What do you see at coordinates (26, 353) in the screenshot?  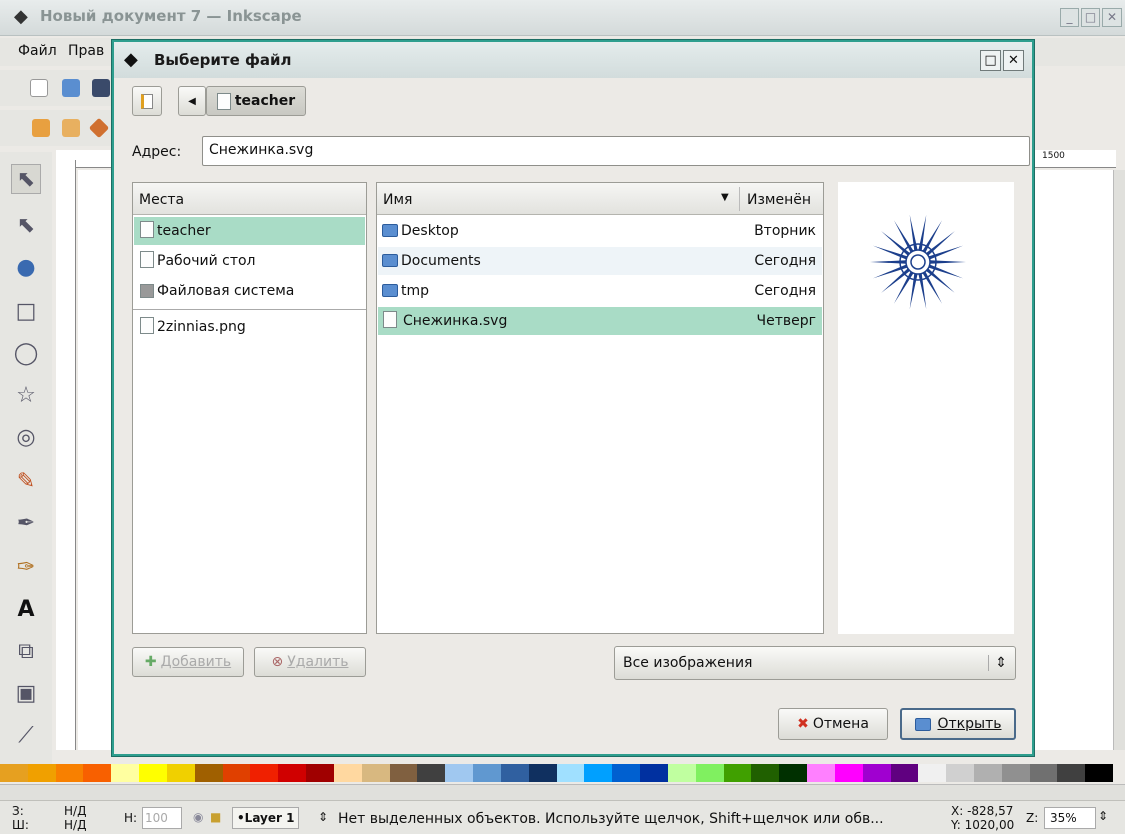 I see `ellipse-tool-icon: ◯` at bounding box center [26, 353].